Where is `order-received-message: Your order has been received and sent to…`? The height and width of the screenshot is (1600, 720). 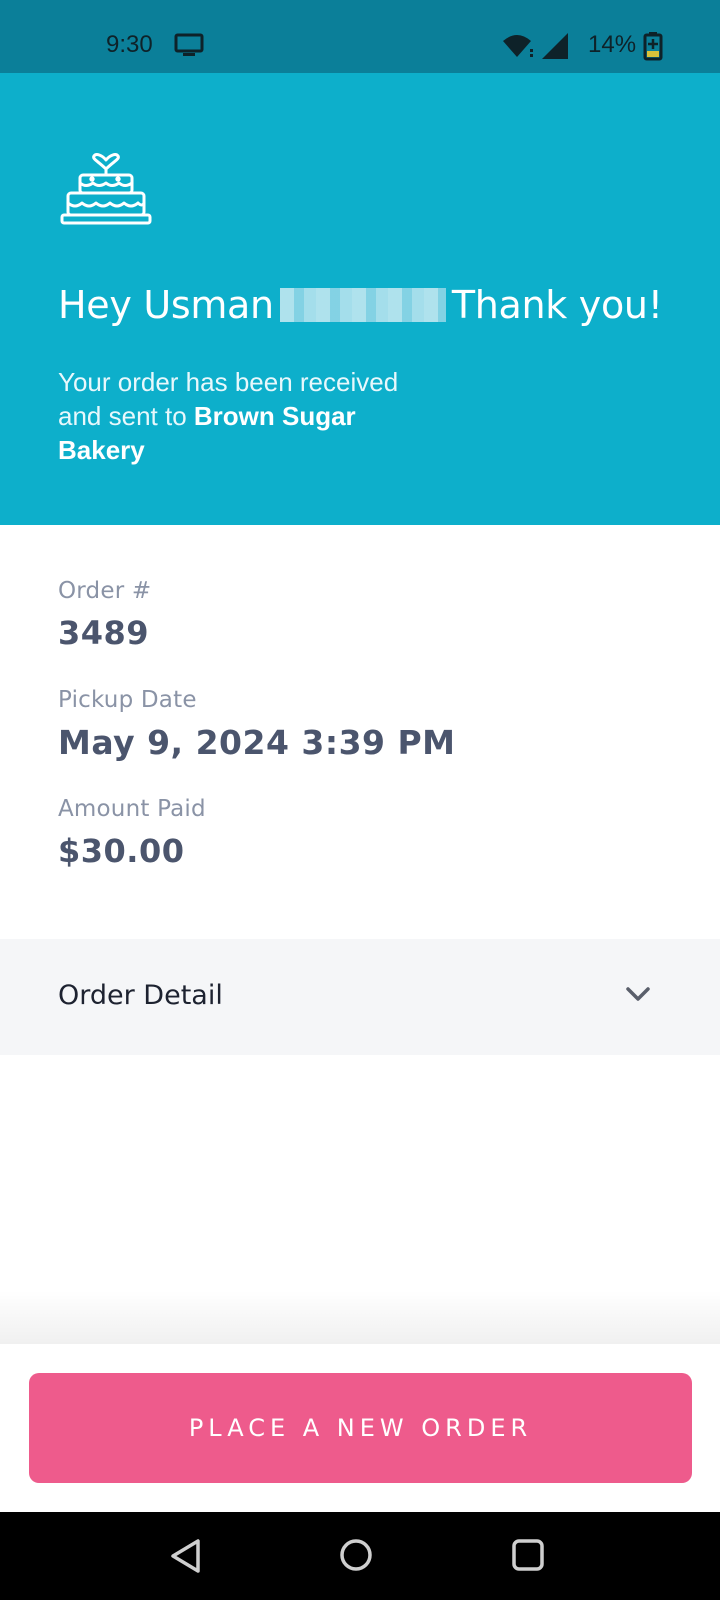 order-received-message: Your order has been received and sent to… is located at coordinates (248, 416).